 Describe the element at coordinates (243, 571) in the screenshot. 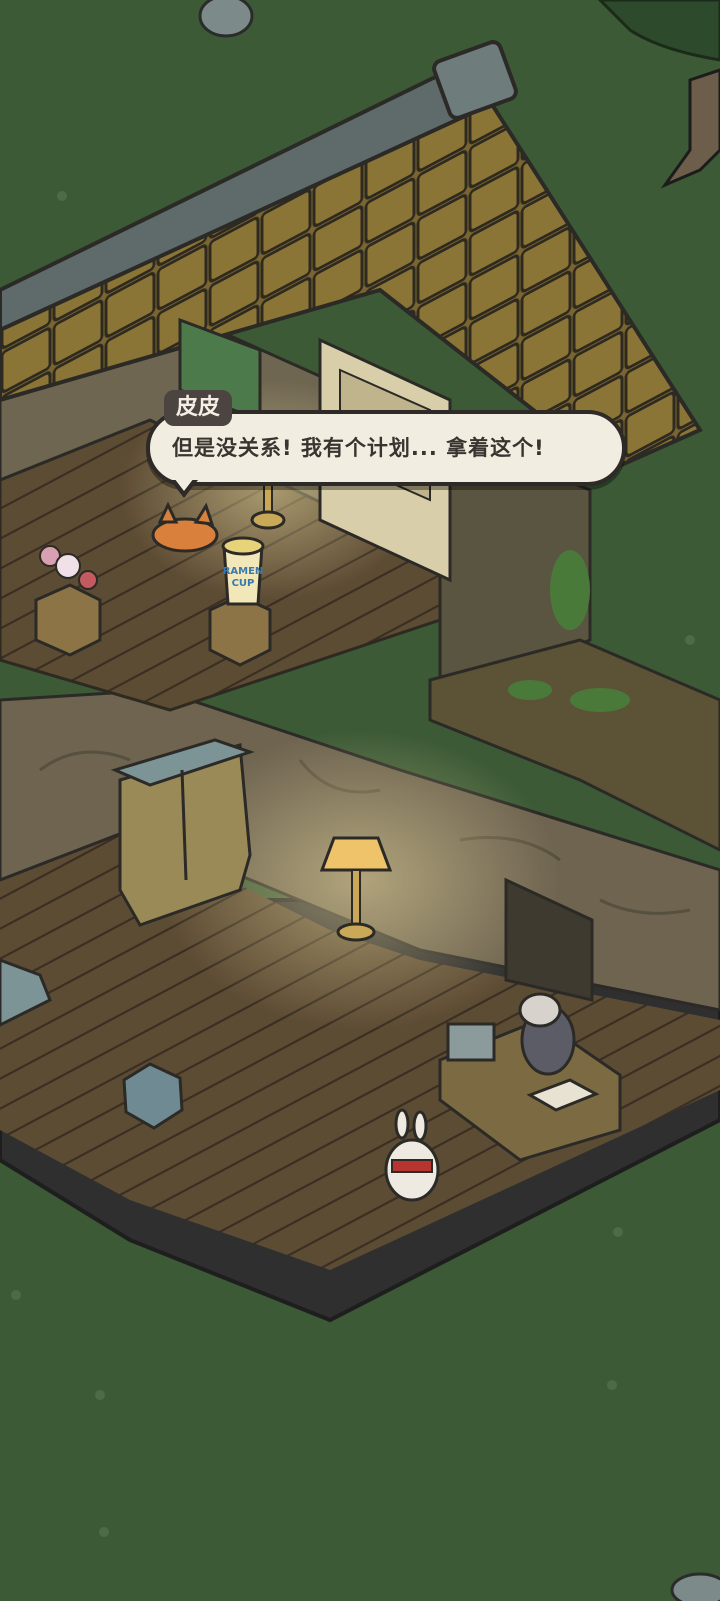

I see `ramen-label-1: RAMEN` at that location.